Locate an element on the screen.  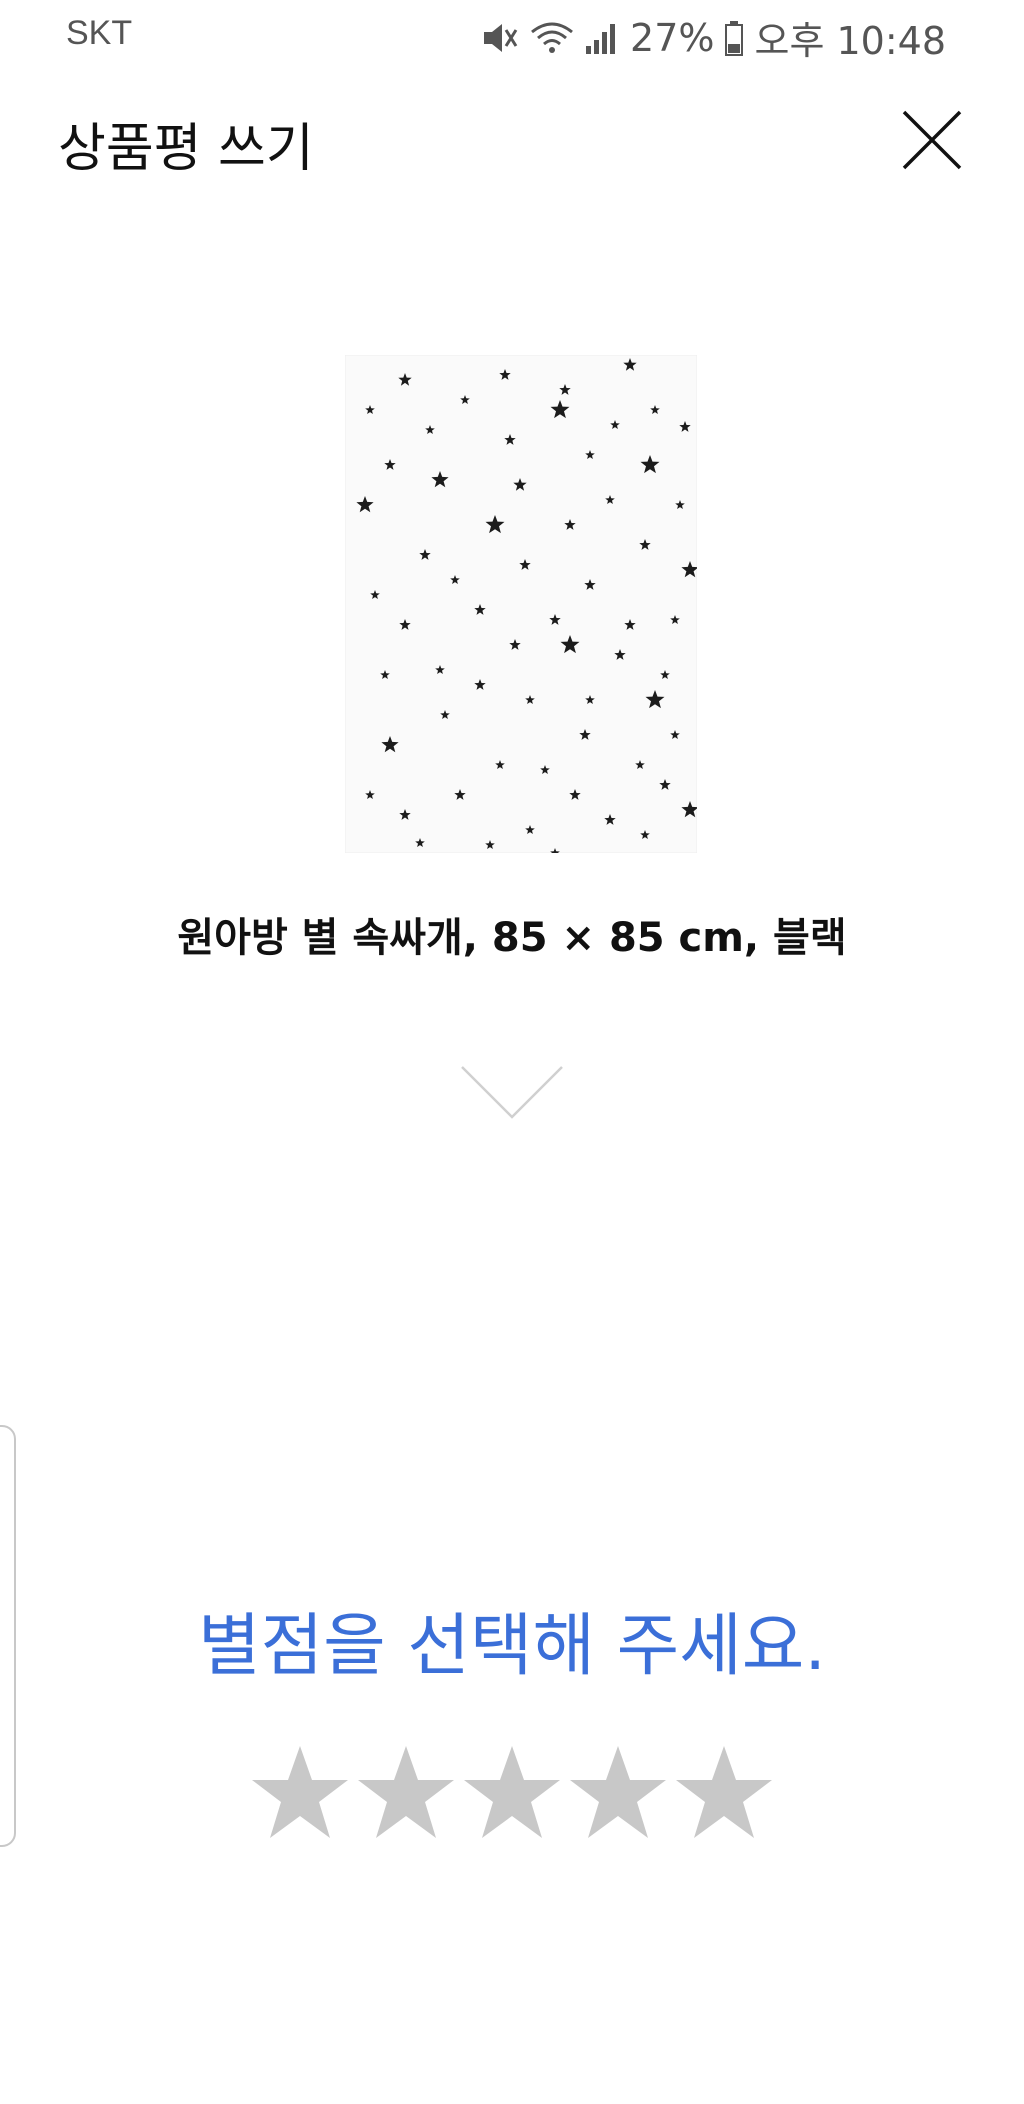
chevron-down-icon is located at coordinates (512, 1092).